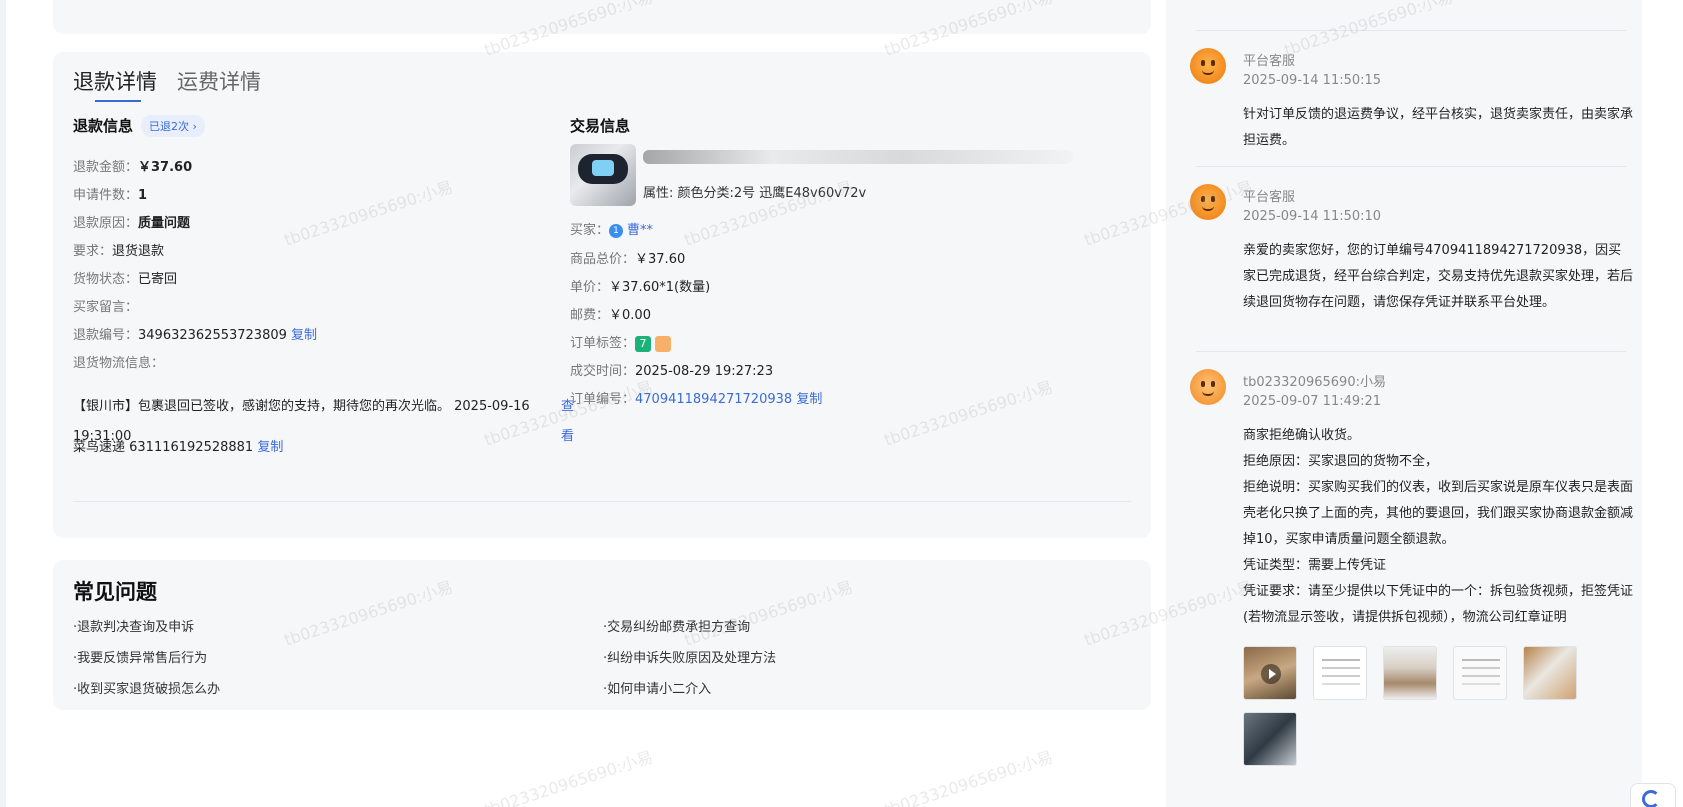 The image size is (1683, 807). I want to click on message-body: 针对订单反馈的退运费争议，经平台核实，退货卖家责任，由卖家承担运费。, so click(1438, 127).